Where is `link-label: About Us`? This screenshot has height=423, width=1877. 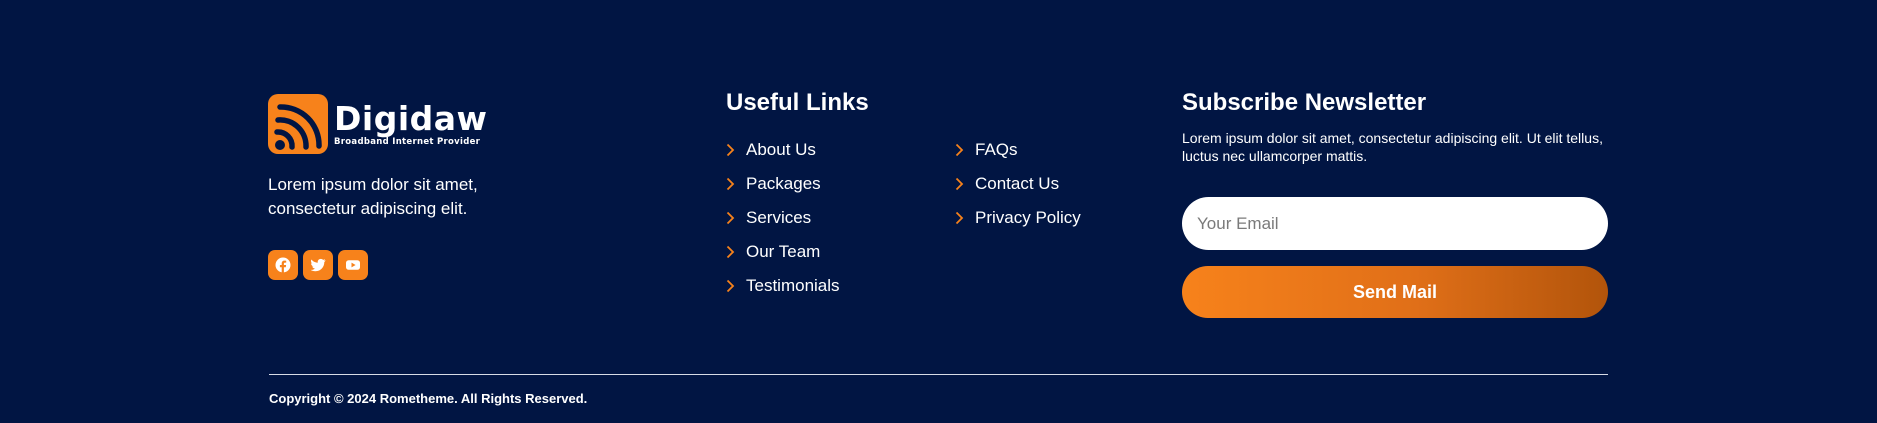
link-label: About Us is located at coordinates (781, 149).